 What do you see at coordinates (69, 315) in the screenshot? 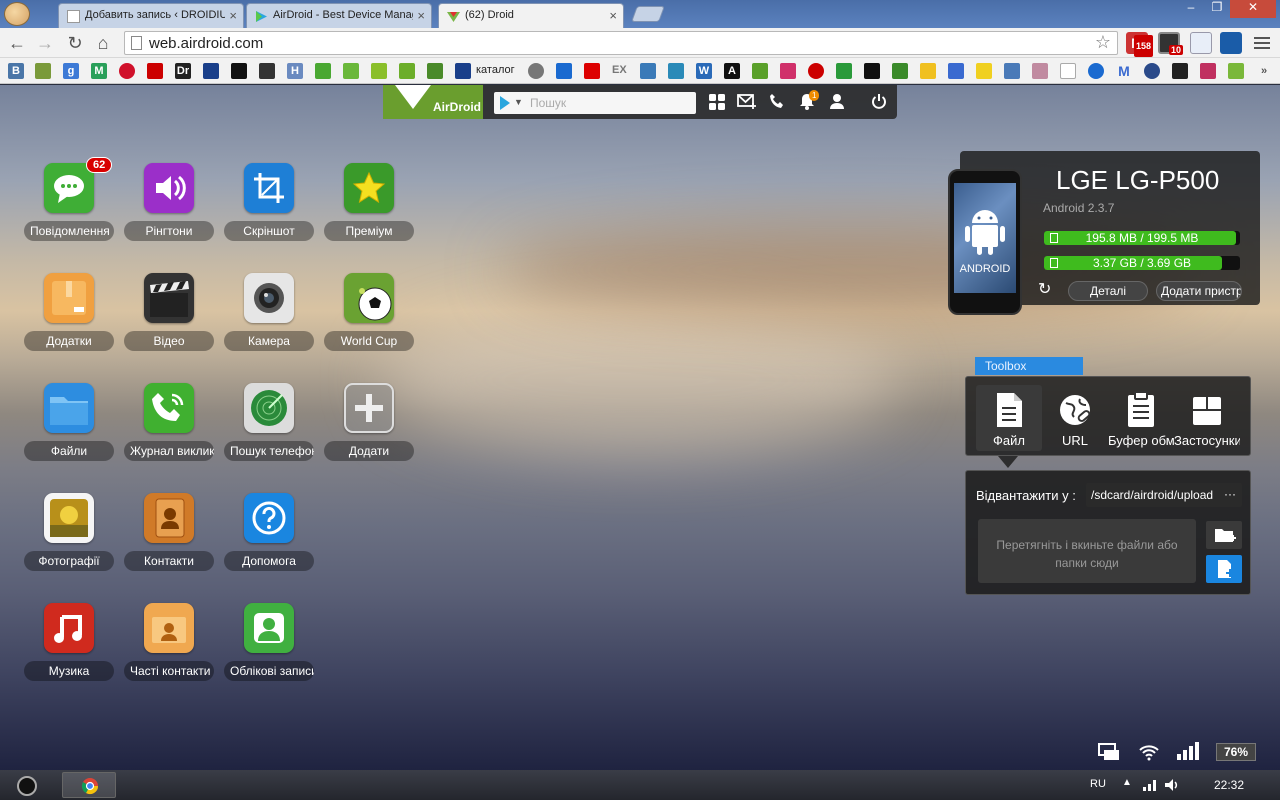
I see `app-apps: Додатки` at bounding box center [69, 315].